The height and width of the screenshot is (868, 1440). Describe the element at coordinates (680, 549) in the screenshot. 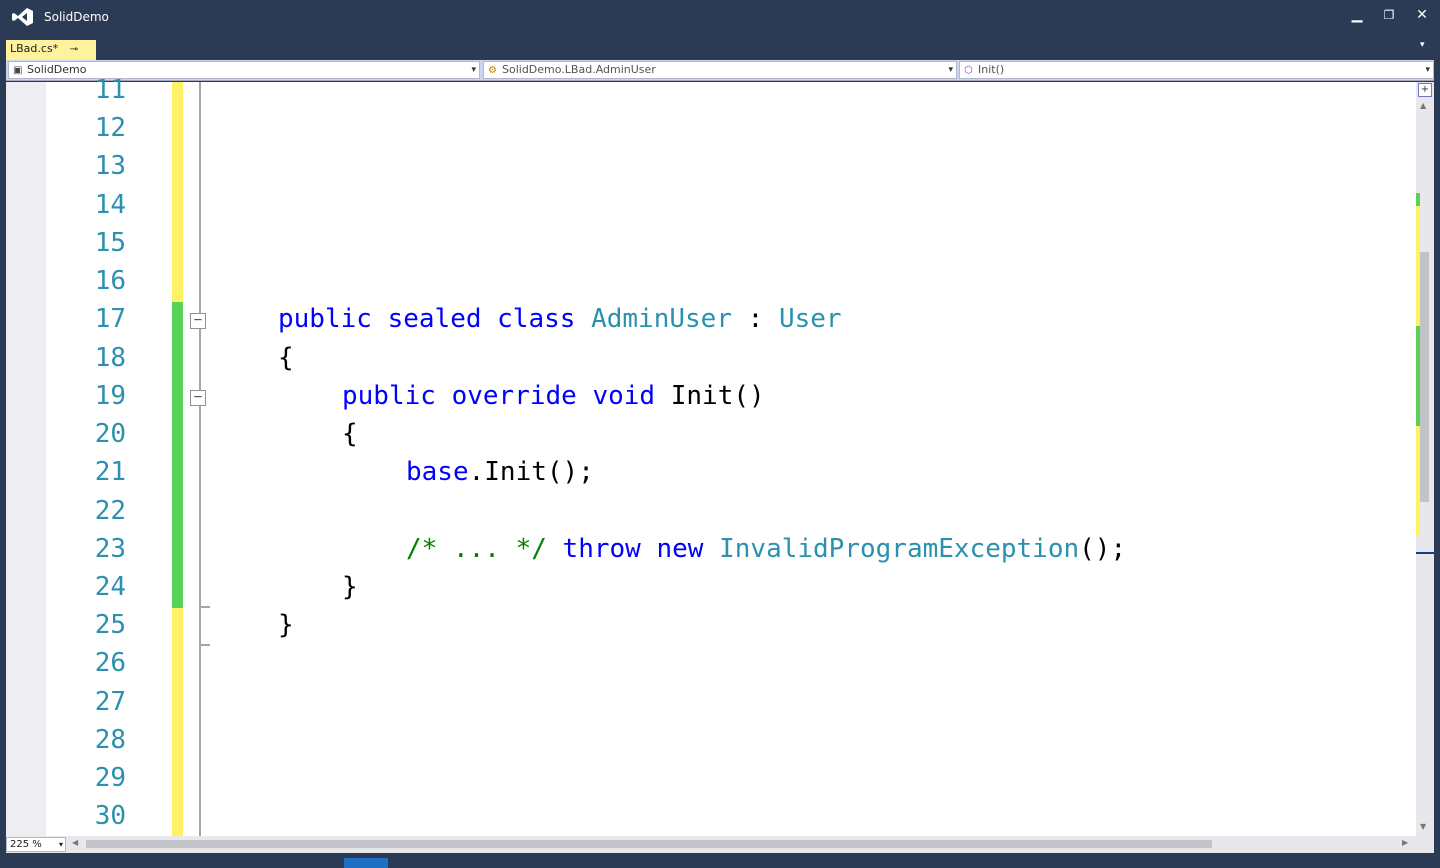

I see `keyword: new` at that location.